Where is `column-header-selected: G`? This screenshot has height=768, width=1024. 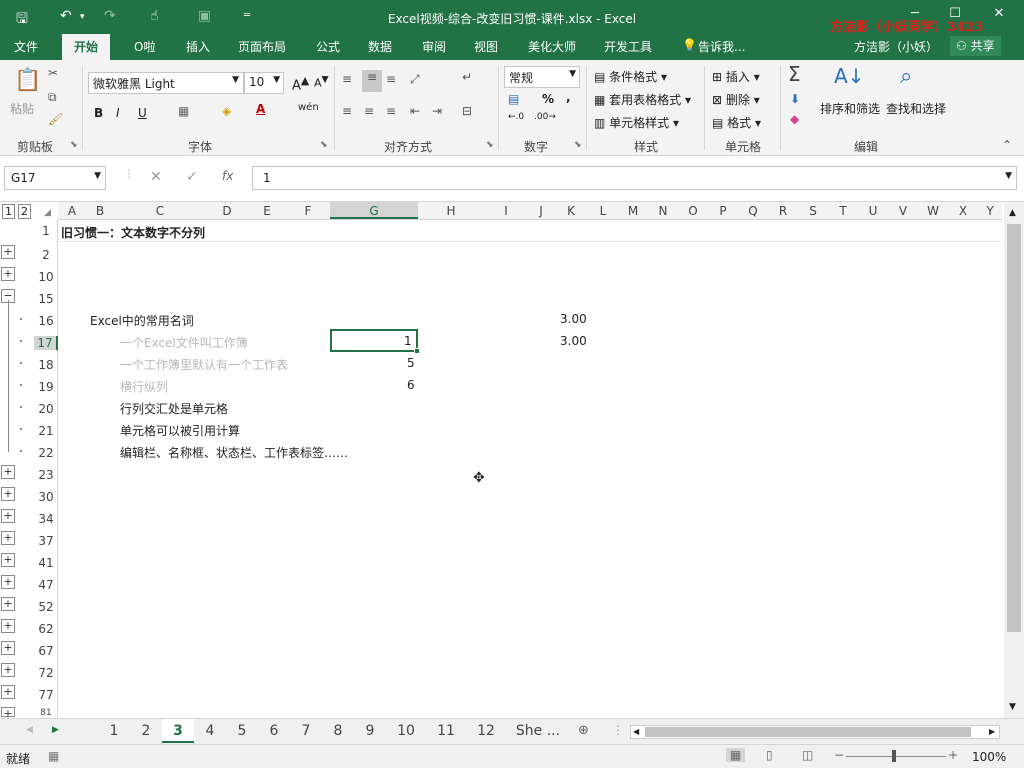
column-header-selected: G is located at coordinates (374, 210).